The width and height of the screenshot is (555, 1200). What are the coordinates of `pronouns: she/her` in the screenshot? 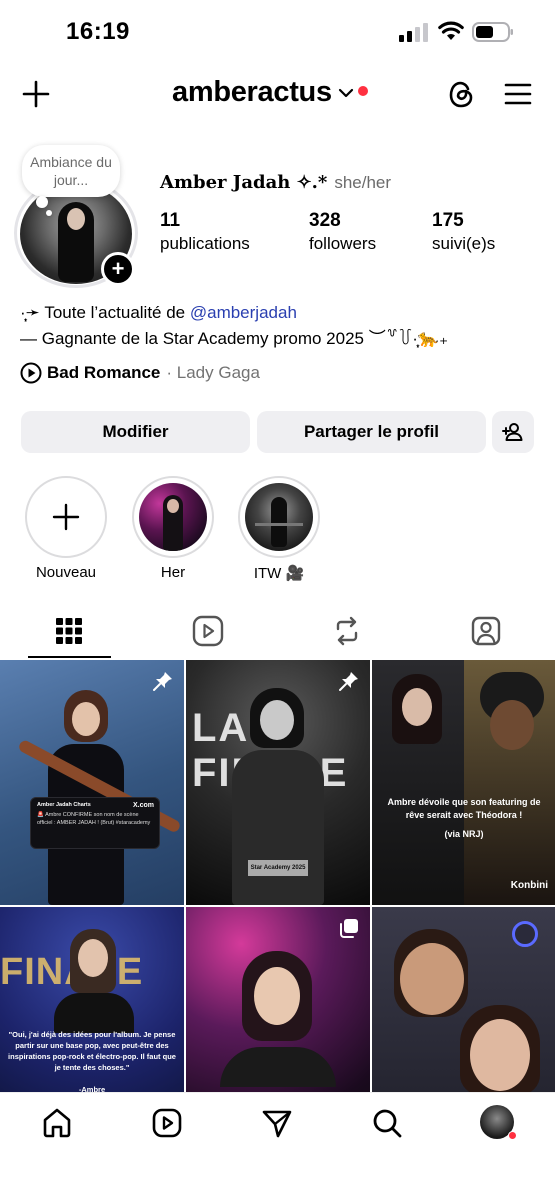 It's located at (363, 182).